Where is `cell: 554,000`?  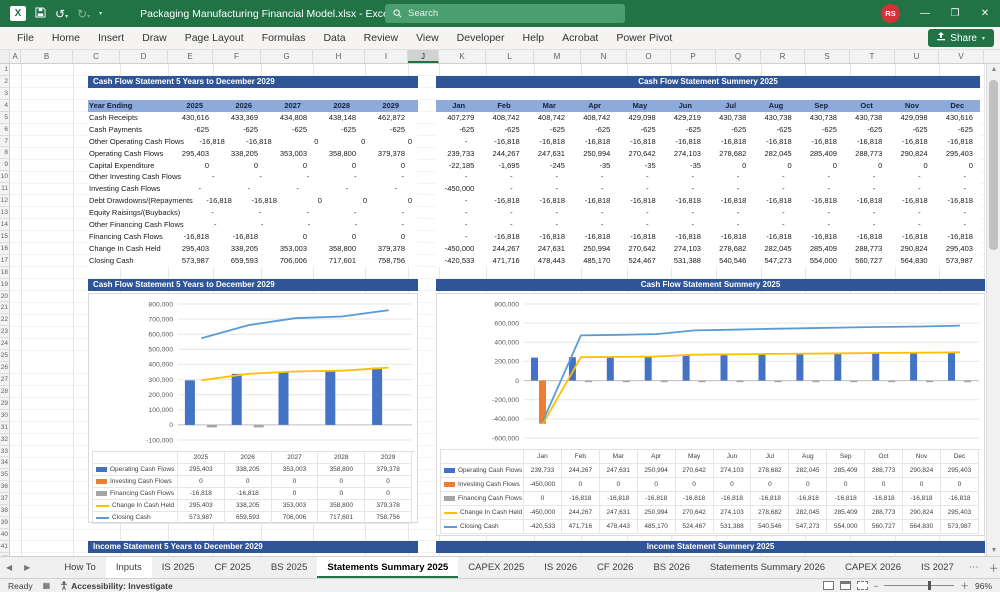 cell: 554,000 is located at coordinates (821, 261).